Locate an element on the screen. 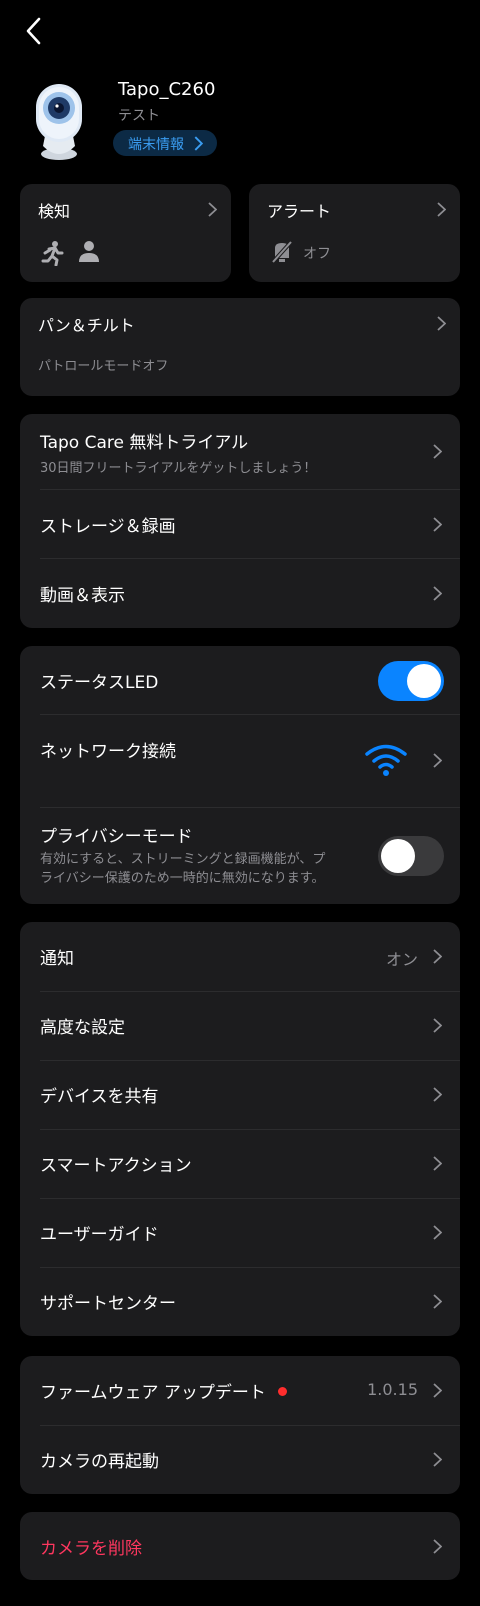  status-led-toggle is located at coordinates (411, 681).